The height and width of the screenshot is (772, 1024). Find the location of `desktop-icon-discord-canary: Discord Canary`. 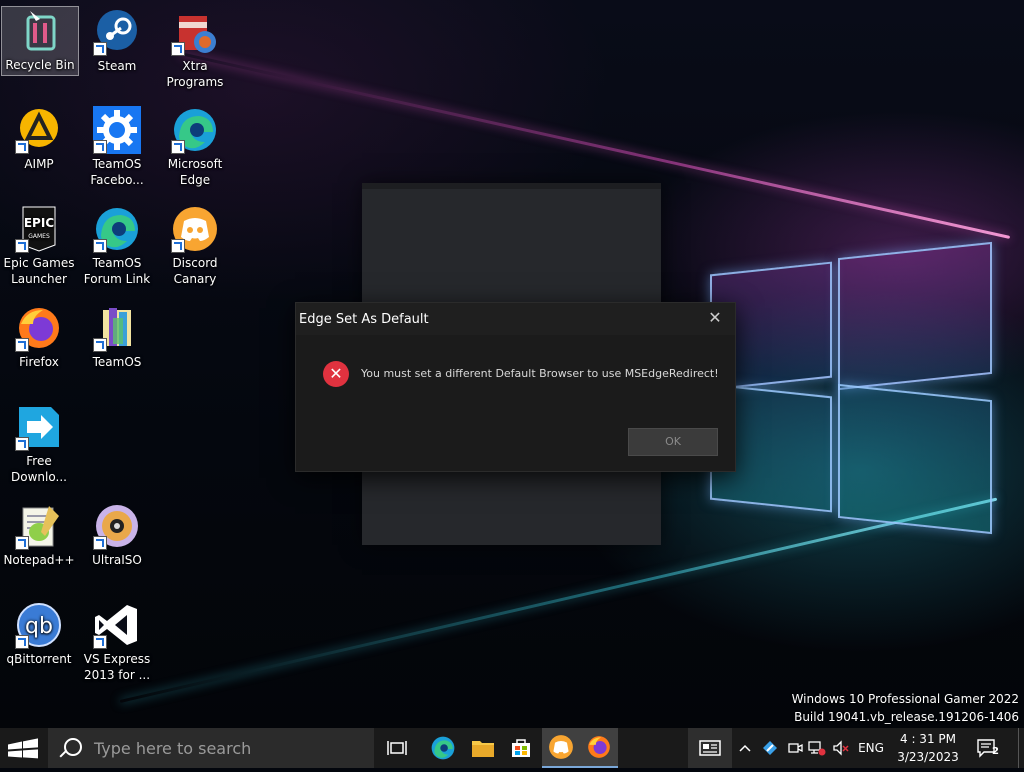

desktop-icon-discord-canary: Discord Canary is located at coordinates (195, 246).